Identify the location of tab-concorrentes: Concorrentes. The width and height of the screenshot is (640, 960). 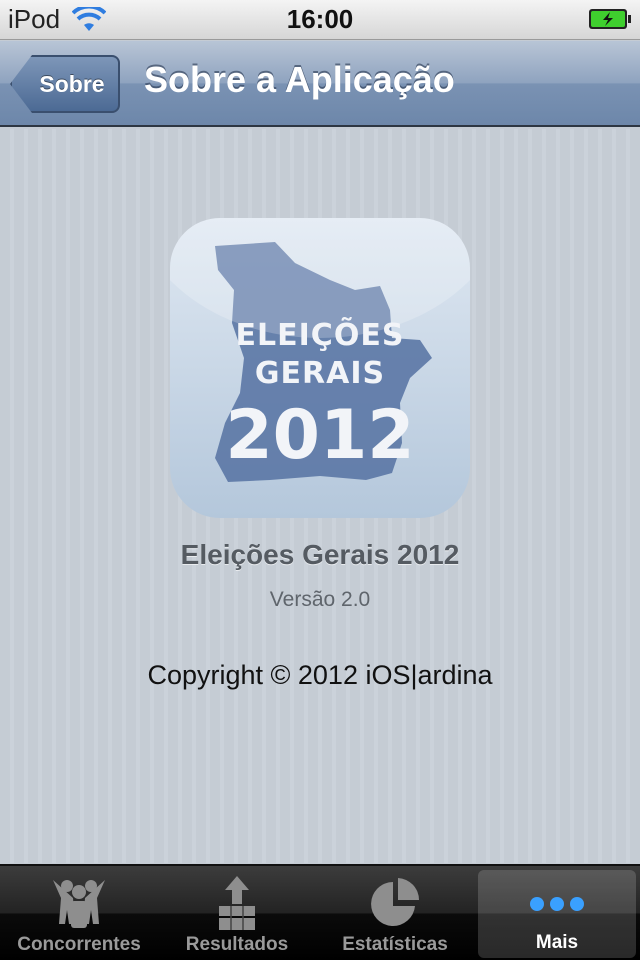
(79, 913).